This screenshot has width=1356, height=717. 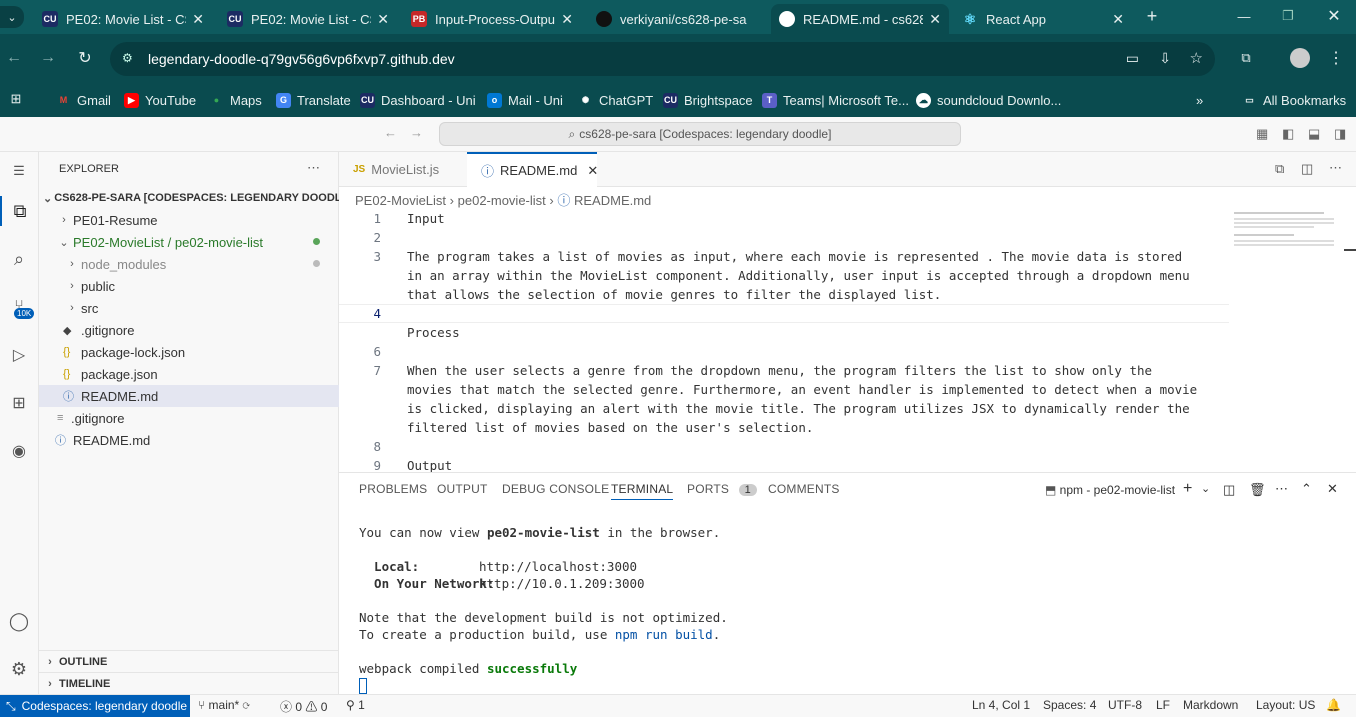 What do you see at coordinates (416, 132) in the screenshot?
I see `nav-forward-icon: →` at bounding box center [416, 132].